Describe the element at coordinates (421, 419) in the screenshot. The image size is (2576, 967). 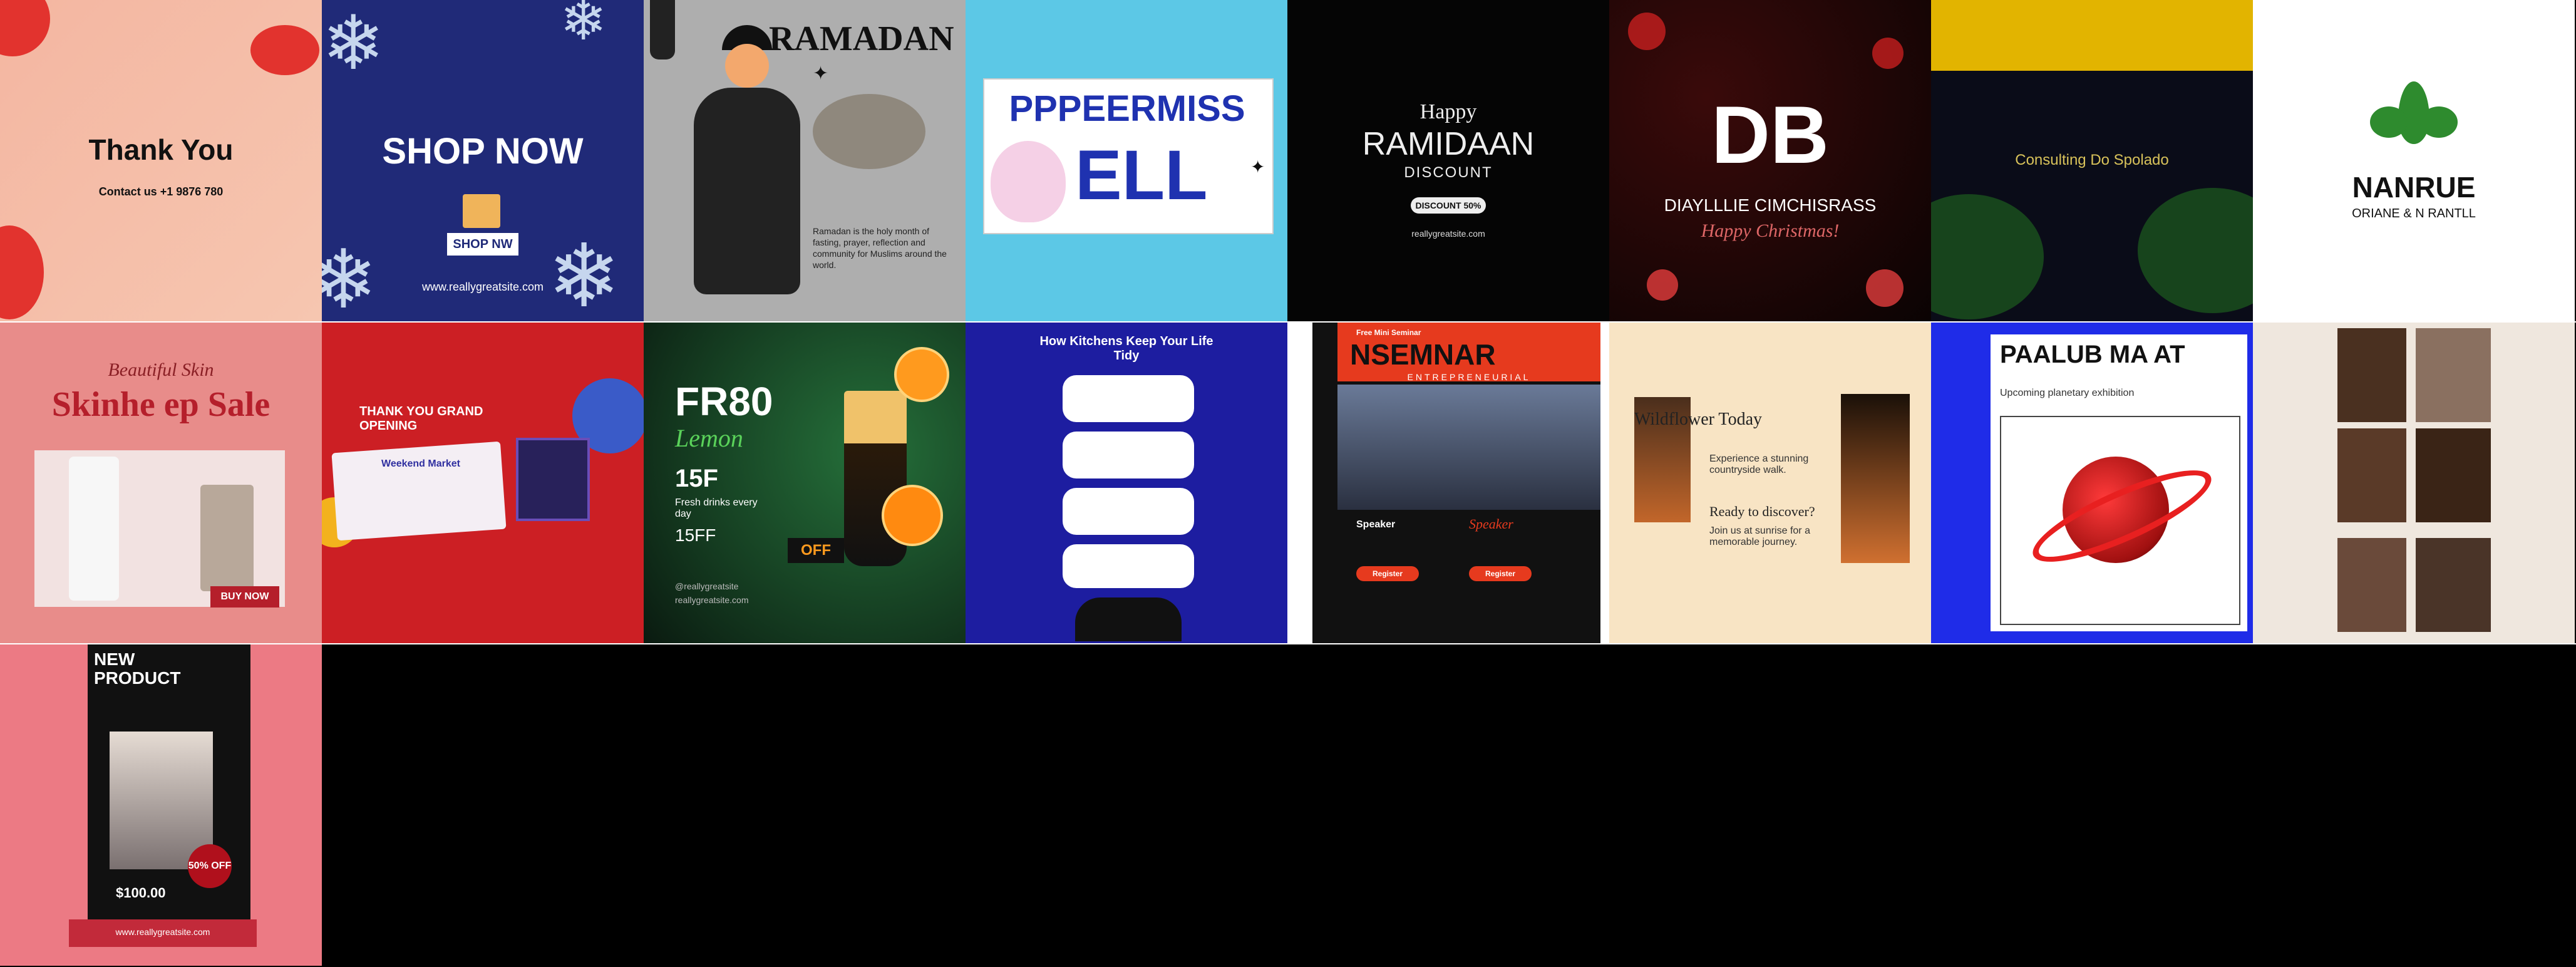
I see `opening-title: THANK YOU GRAND OPENING` at that location.